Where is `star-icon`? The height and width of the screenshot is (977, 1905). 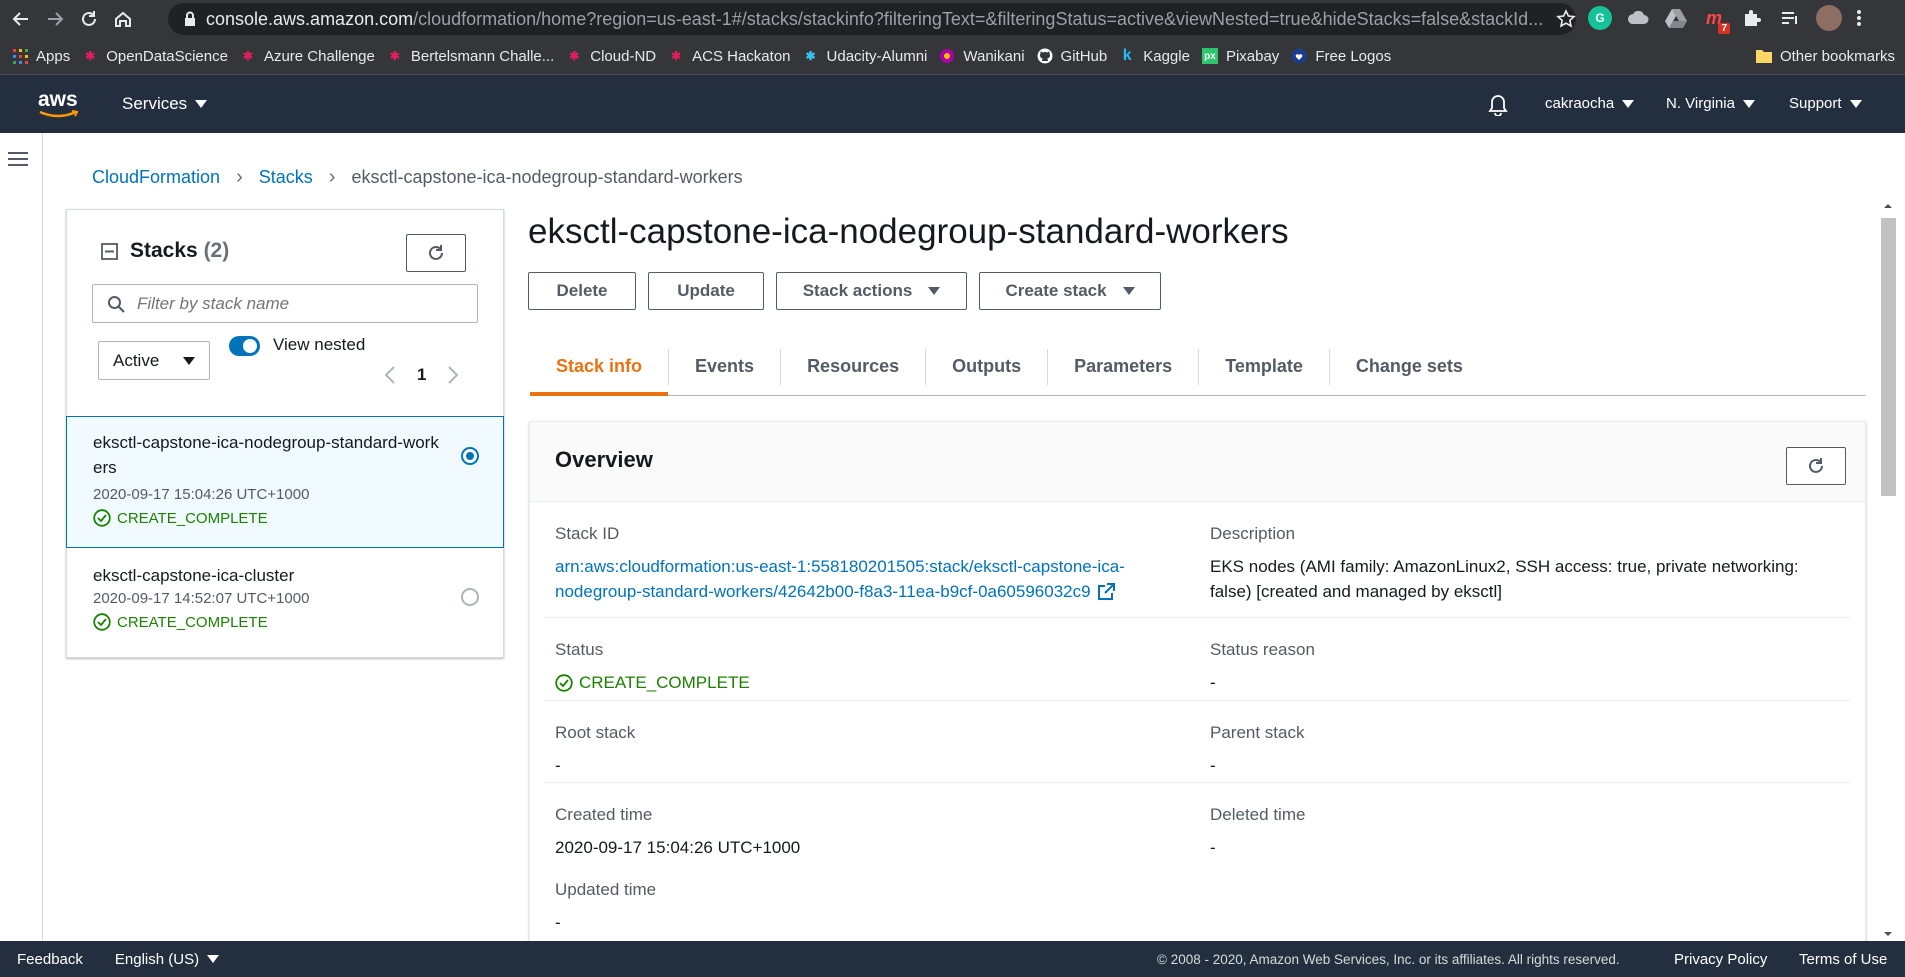
star-icon is located at coordinates (1566, 19).